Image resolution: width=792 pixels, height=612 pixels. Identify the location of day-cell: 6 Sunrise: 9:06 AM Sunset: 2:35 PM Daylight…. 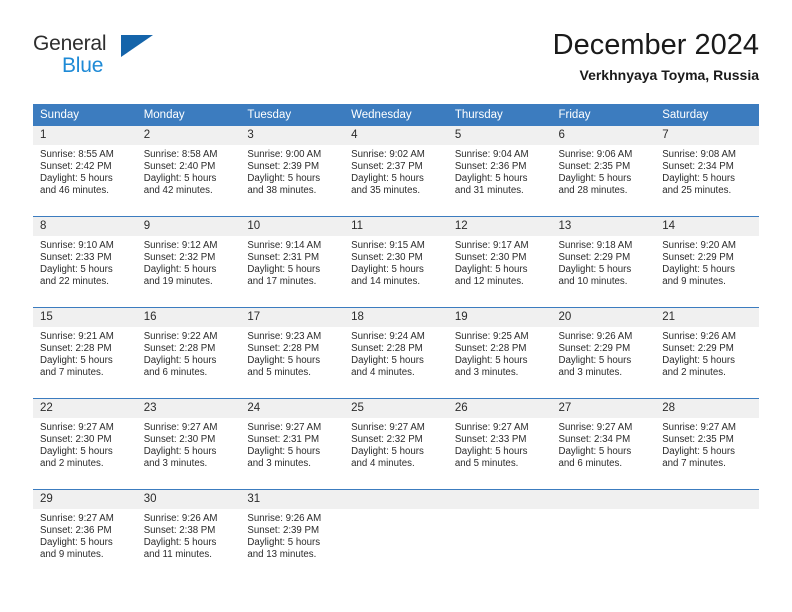
(603, 167).